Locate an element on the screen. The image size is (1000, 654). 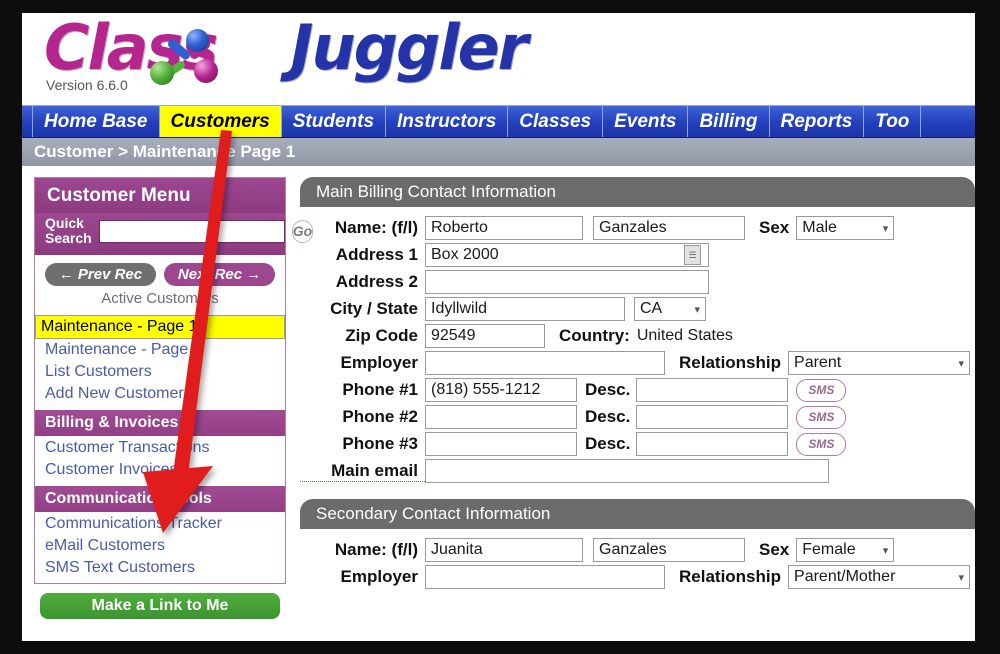
sidebar-item-maintenance-page-2: Maintenance - Page 2 is located at coordinates (160, 350).